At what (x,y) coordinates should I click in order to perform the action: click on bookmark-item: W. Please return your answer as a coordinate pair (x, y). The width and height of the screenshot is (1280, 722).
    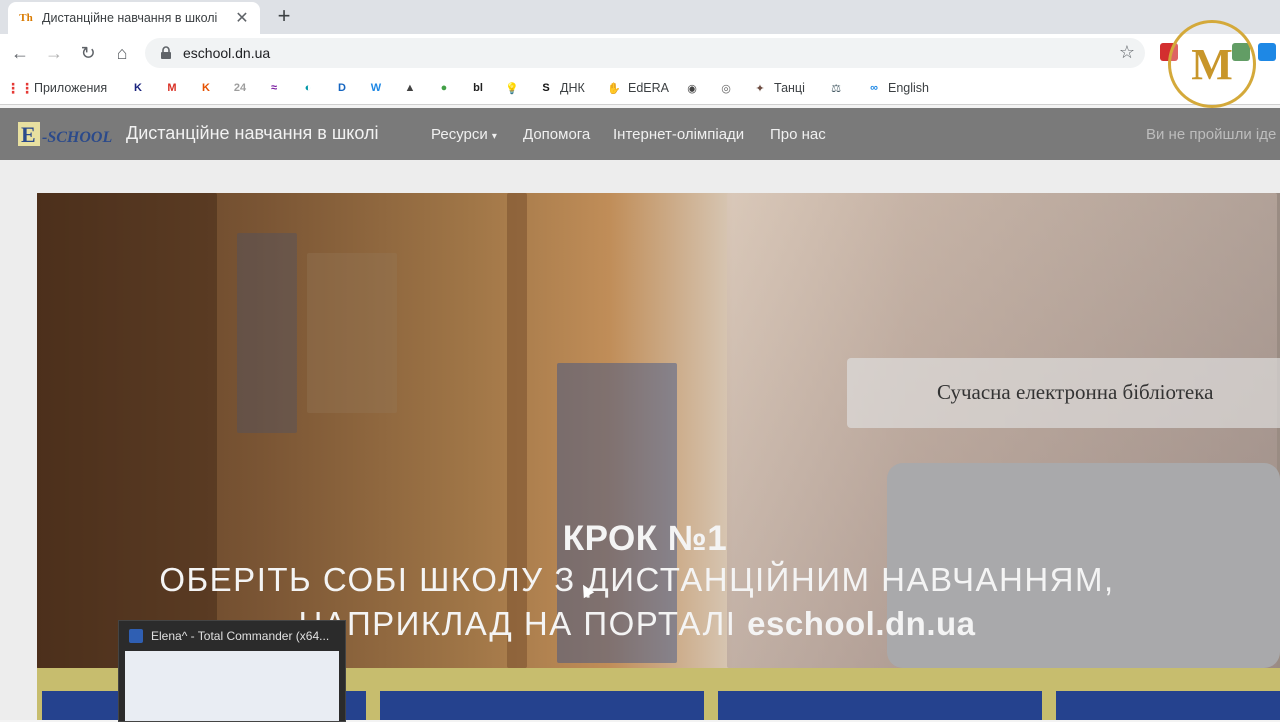
    Looking at the image, I should click on (376, 88).